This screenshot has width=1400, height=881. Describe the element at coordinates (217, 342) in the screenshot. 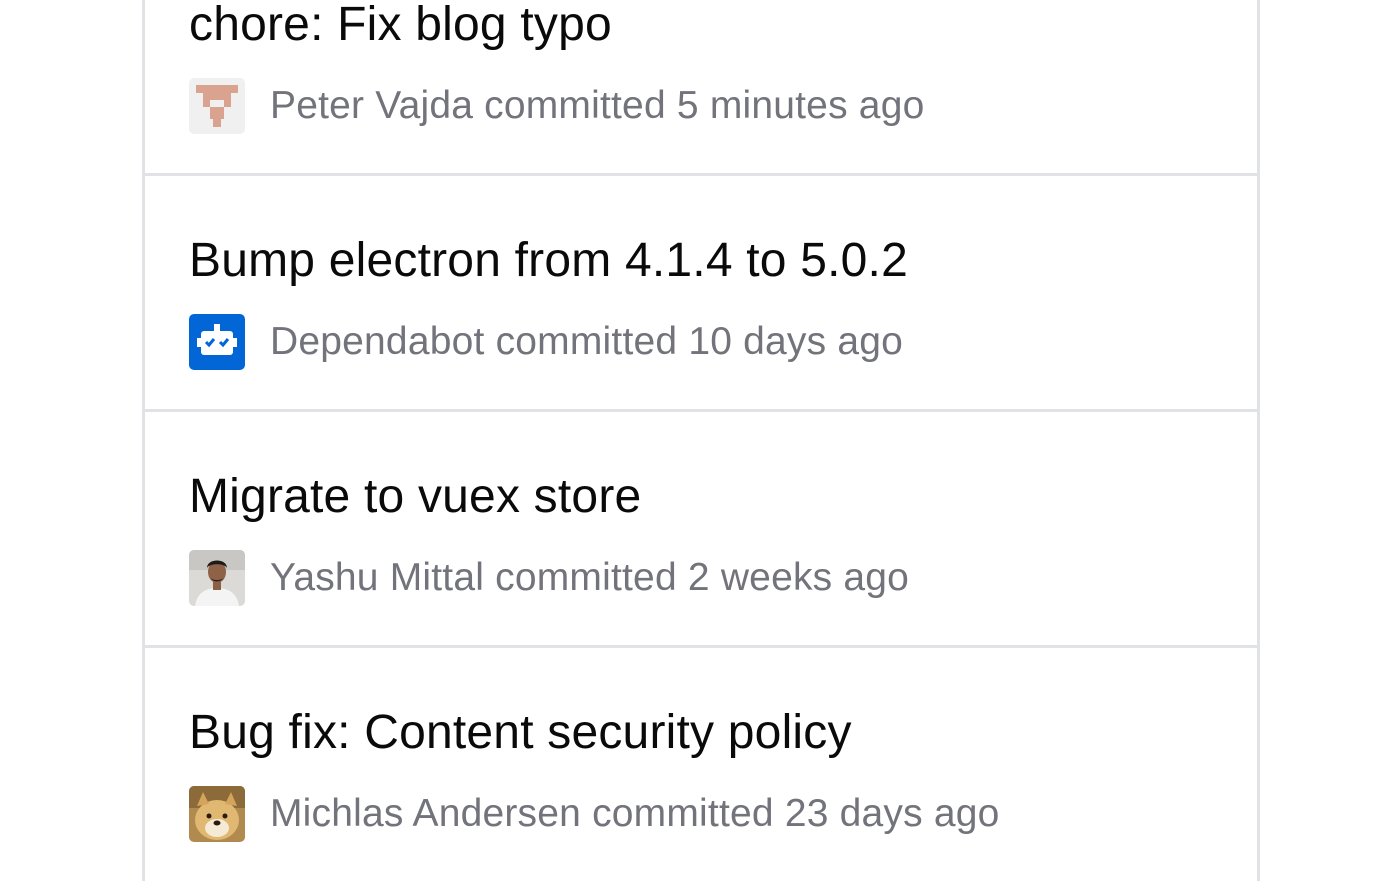

I see `dependabot-robot-icon` at that location.